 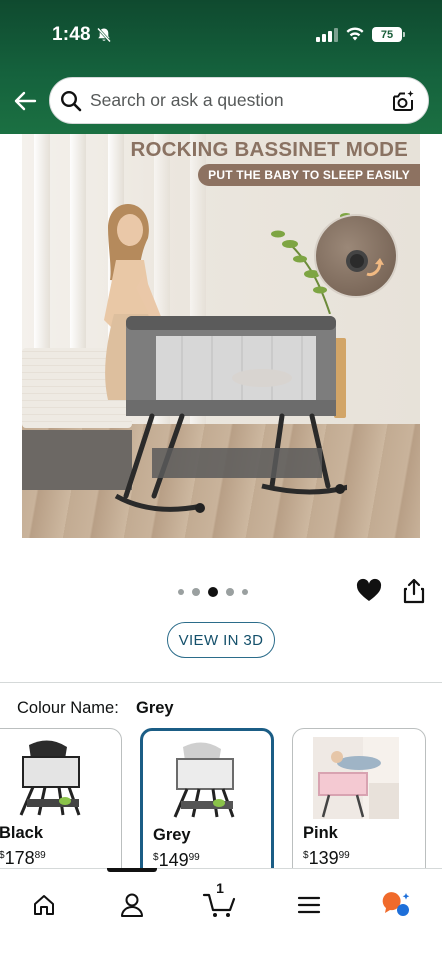 What do you see at coordinates (68, 708) in the screenshot?
I see `colour-name-label: Colour Name:` at bounding box center [68, 708].